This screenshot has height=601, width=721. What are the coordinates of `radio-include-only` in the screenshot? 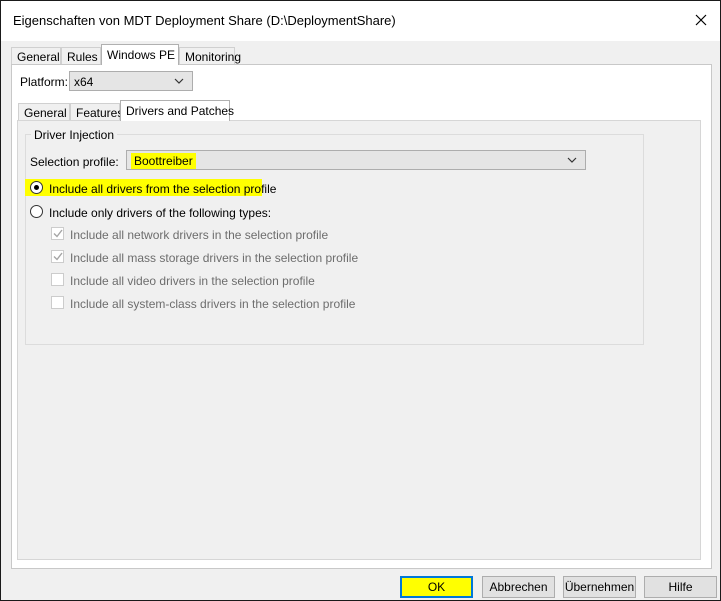 It's located at (36, 211).